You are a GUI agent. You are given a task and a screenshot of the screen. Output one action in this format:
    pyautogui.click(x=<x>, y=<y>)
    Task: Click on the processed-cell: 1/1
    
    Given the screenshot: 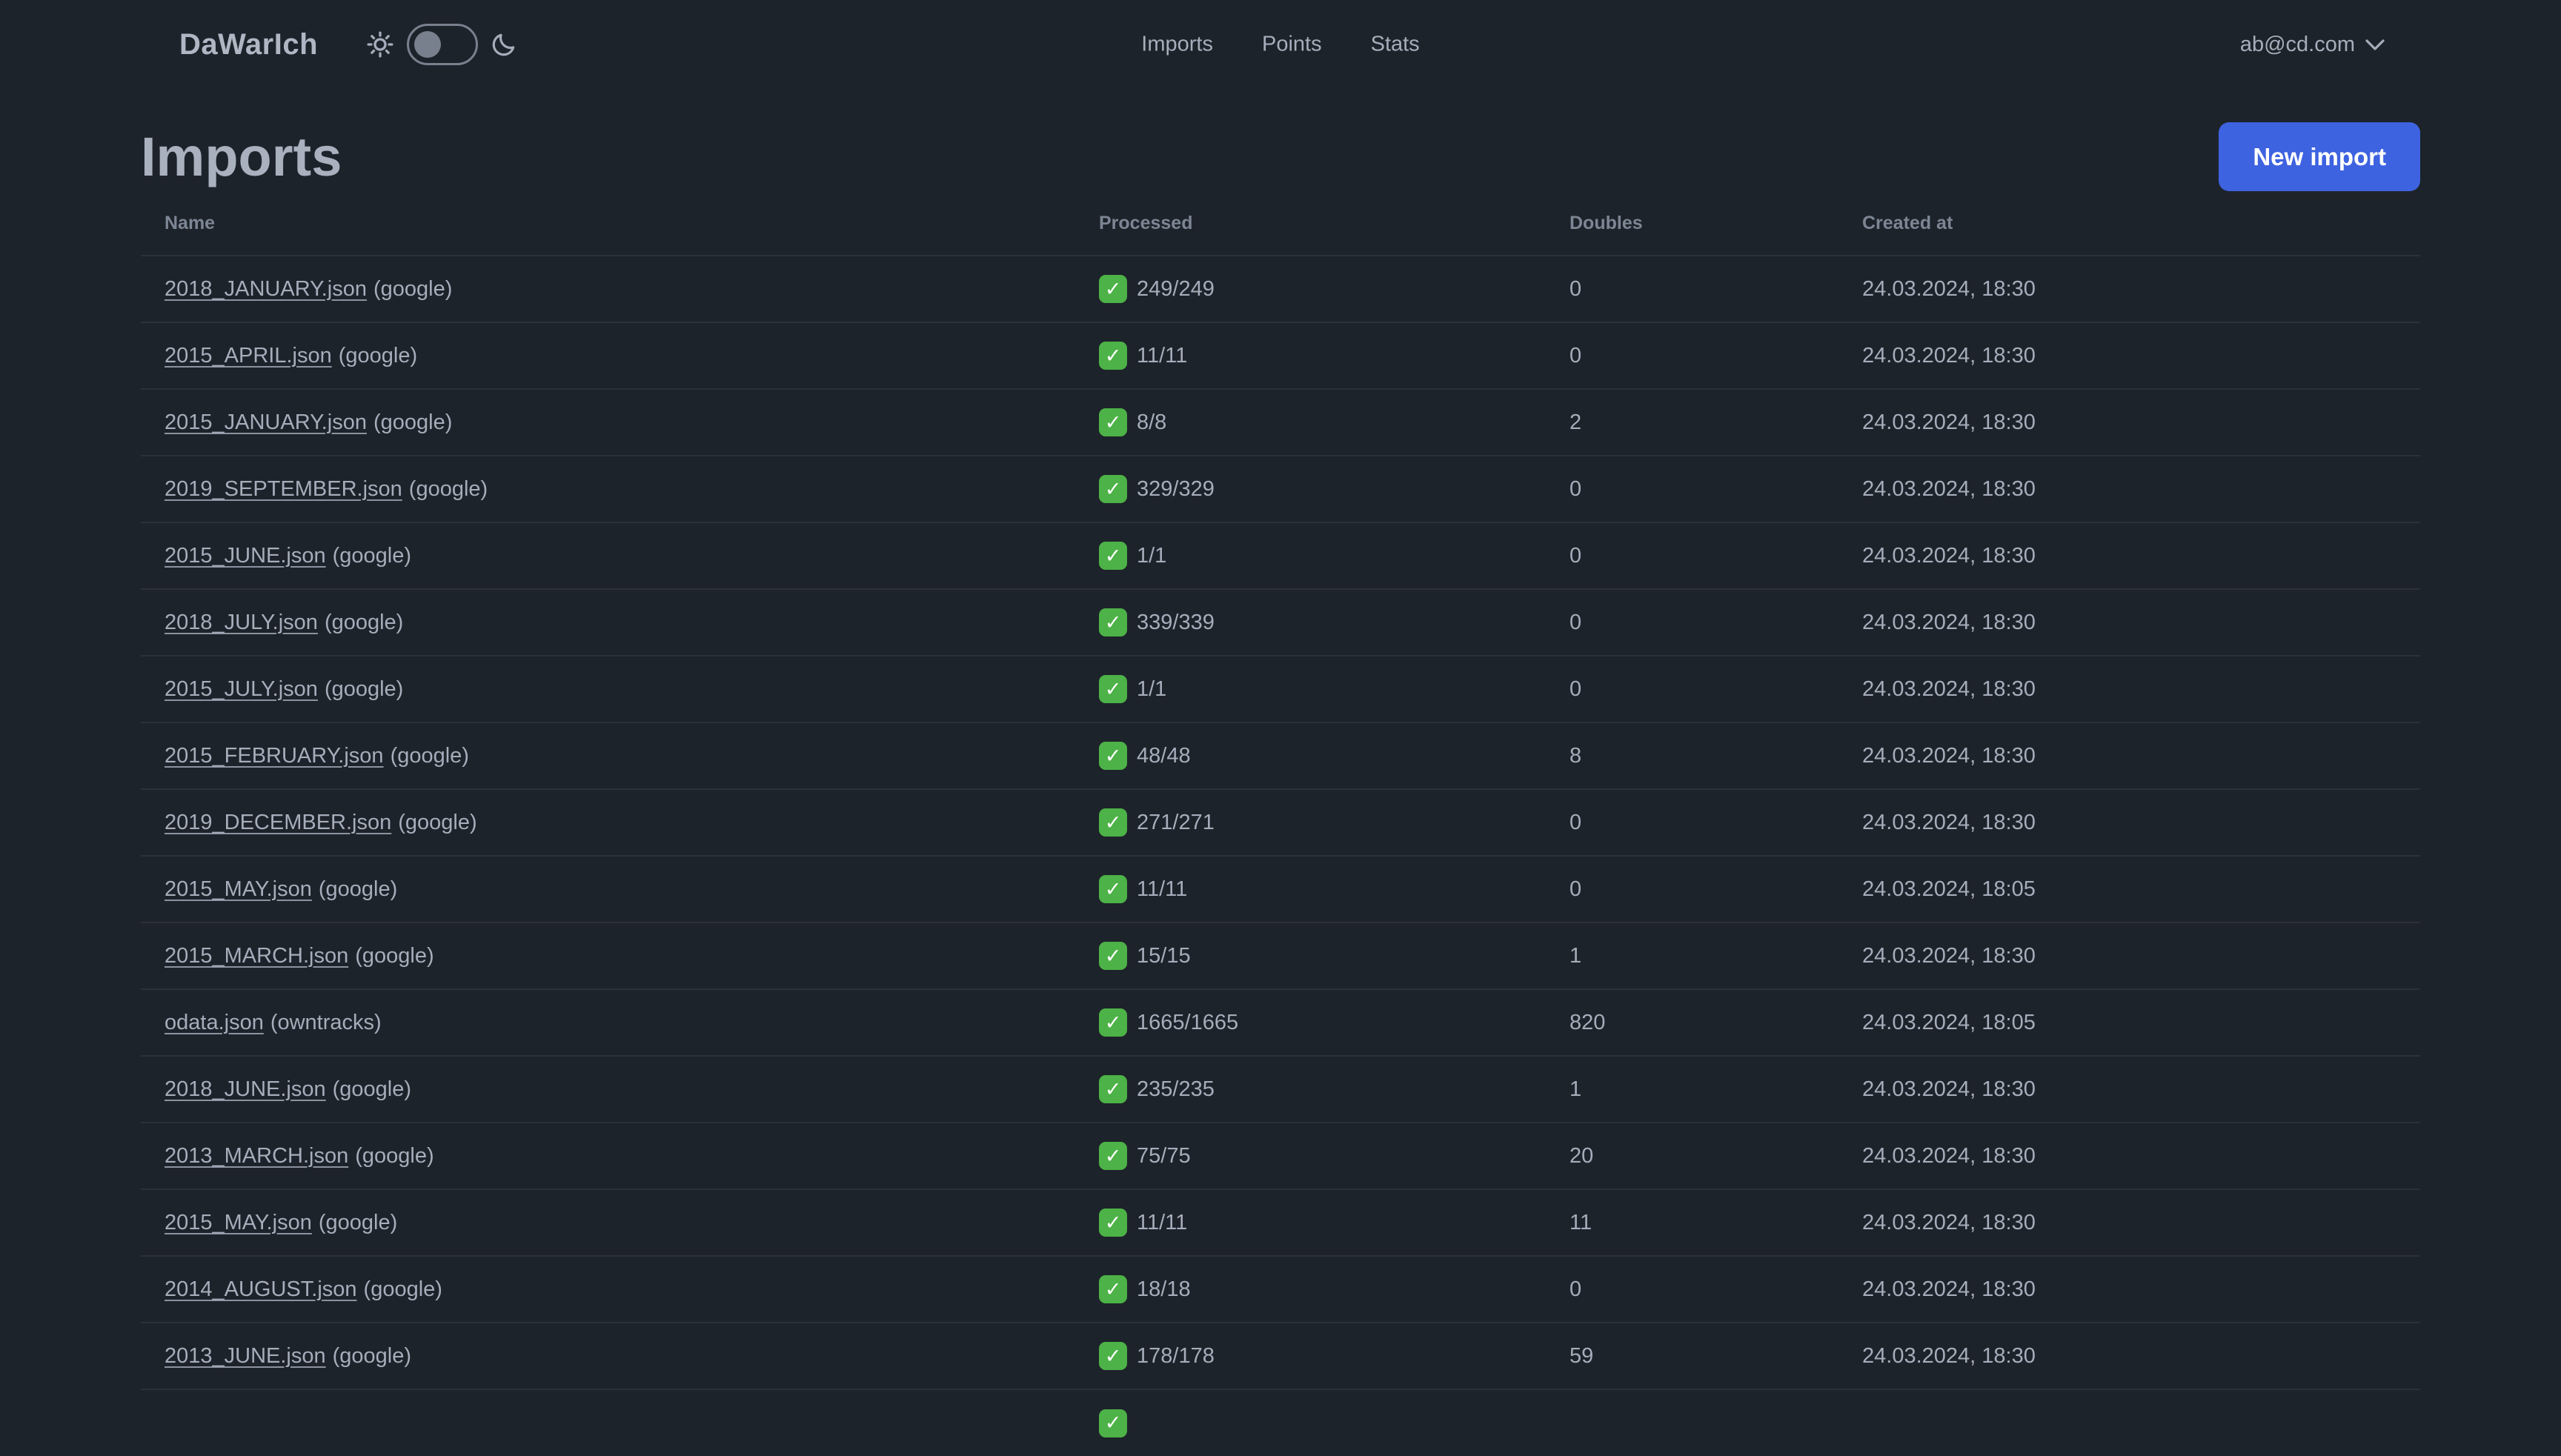 What is the action you would take?
    pyautogui.click(x=1310, y=689)
    